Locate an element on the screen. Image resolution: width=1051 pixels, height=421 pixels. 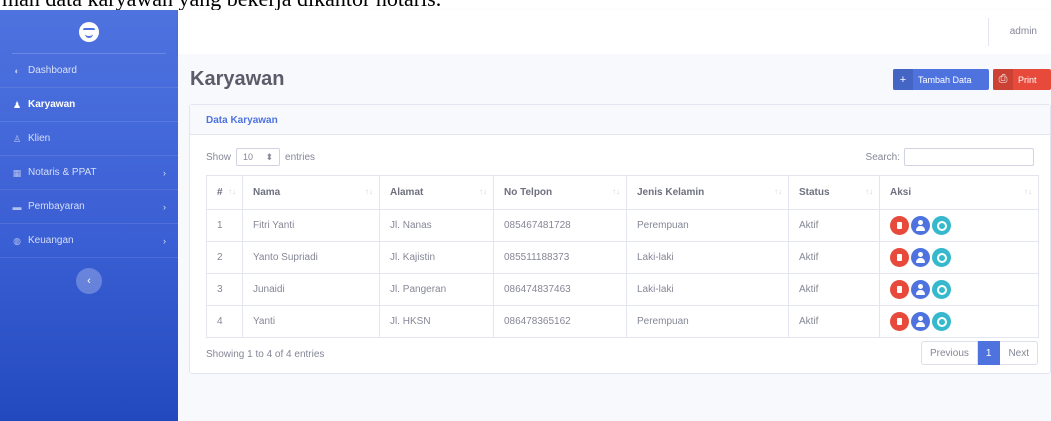
cell-number: 4 is located at coordinates (224, 321).